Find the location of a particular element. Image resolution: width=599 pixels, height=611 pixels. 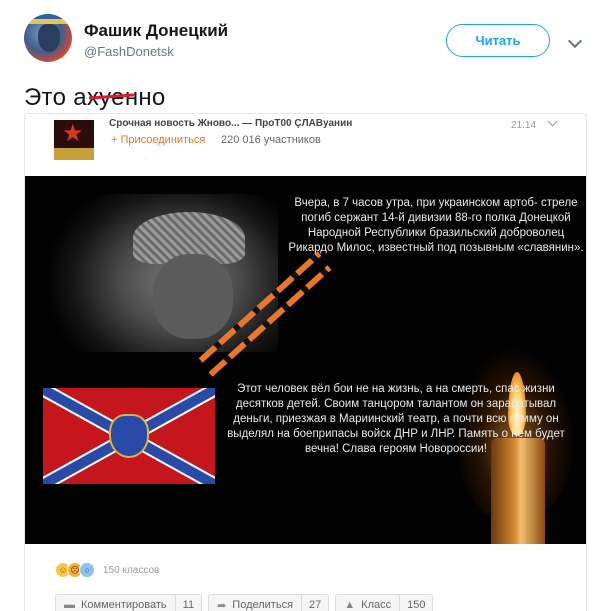

thumbs-up-icon: ▲ is located at coordinates (350, 605).